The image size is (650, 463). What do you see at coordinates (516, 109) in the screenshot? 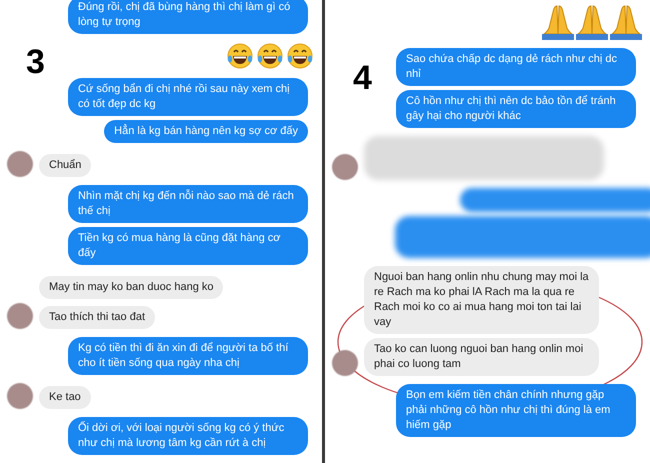
I see `sent-message-bubble: Cô hồn như chị thì nên dc bảo tồn để tránh gây hại cho người khác` at bounding box center [516, 109].